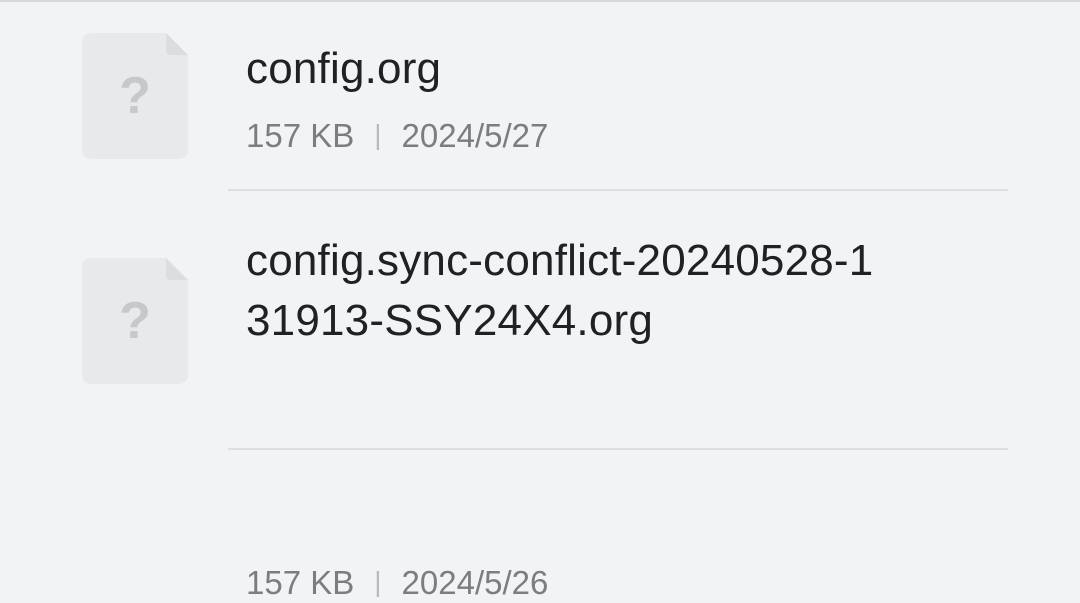  What do you see at coordinates (475, 135) in the screenshot?
I see `file-date: 2024/5/27` at bounding box center [475, 135].